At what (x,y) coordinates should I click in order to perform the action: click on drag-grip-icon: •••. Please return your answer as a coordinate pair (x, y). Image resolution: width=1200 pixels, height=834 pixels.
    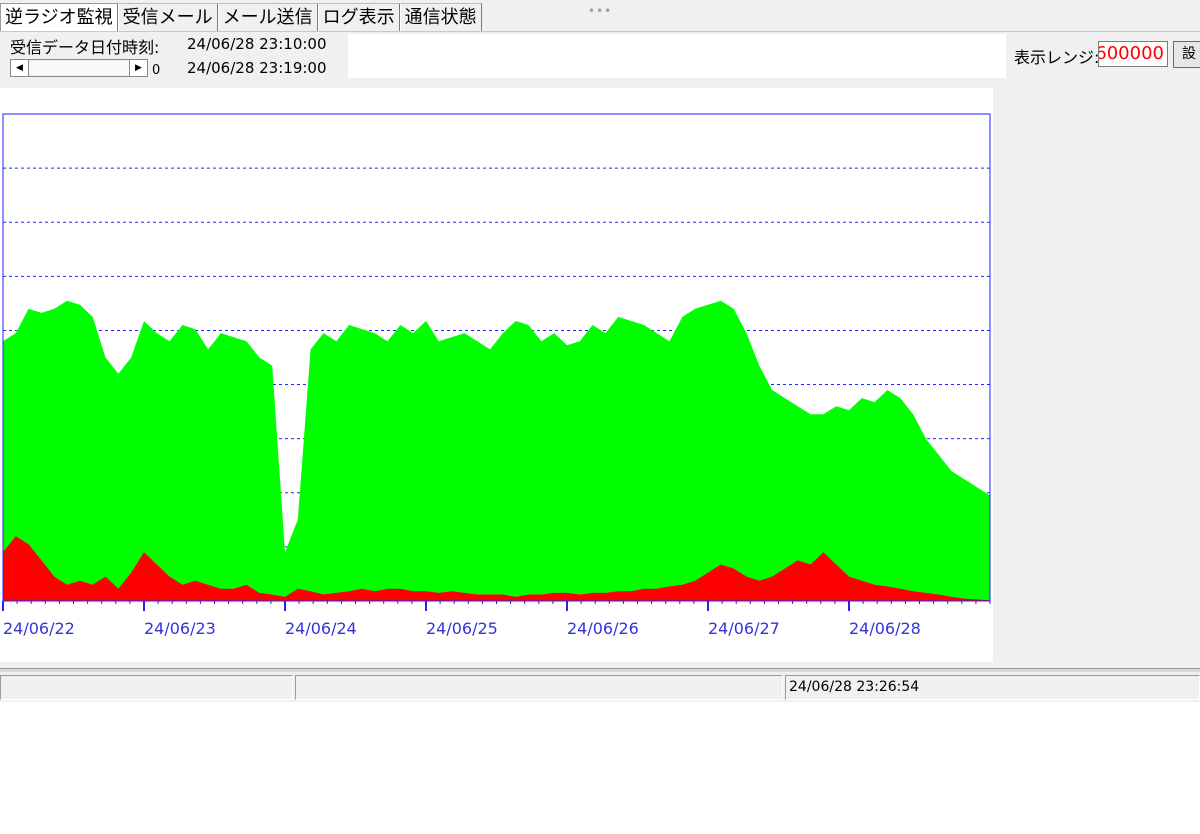
    Looking at the image, I should click on (600, 11).